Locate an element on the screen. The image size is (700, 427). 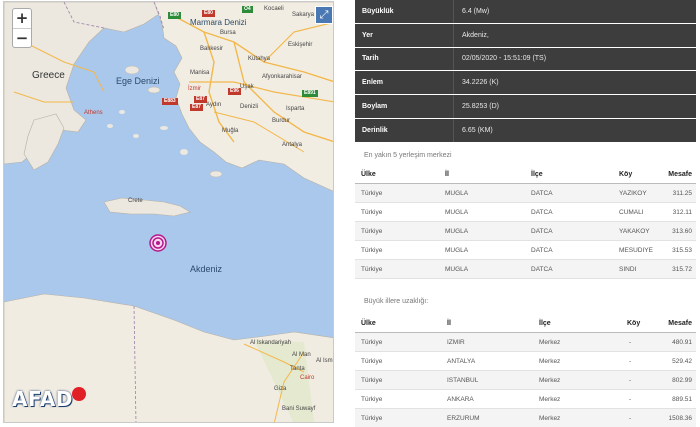
detail-key: Büyüklük is located at coordinates (404, 11).